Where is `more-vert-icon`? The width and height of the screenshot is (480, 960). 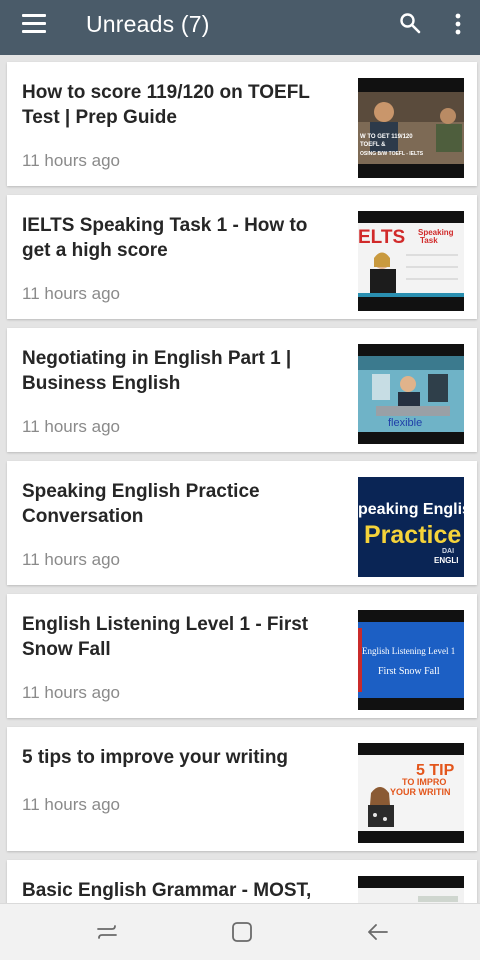 more-vert-icon is located at coordinates (458, 24).